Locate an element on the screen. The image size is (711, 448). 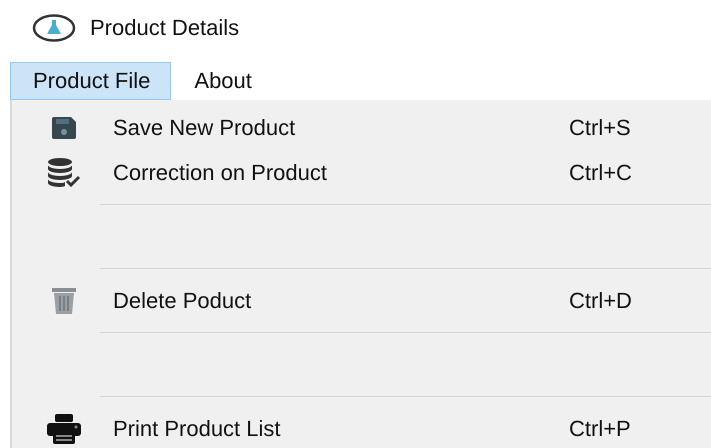
menu-item: Print Product List Ctrl+P is located at coordinates (361, 427).